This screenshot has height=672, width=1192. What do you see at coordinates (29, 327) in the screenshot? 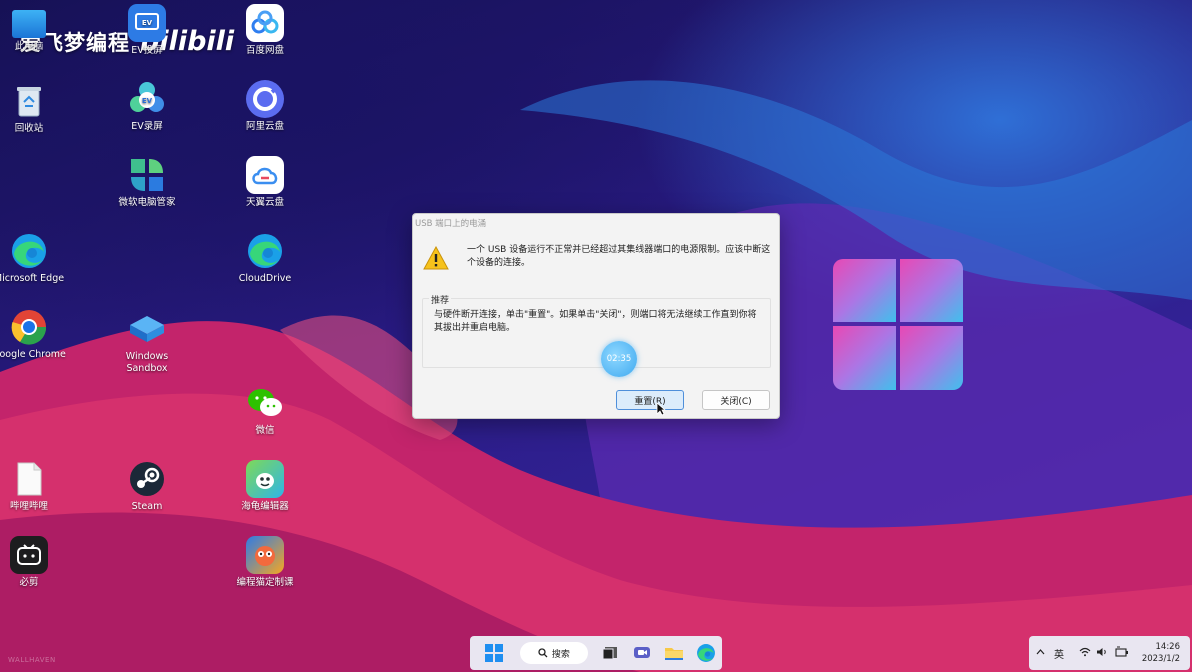
I see `chrome-icon` at bounding box center [29, 327].